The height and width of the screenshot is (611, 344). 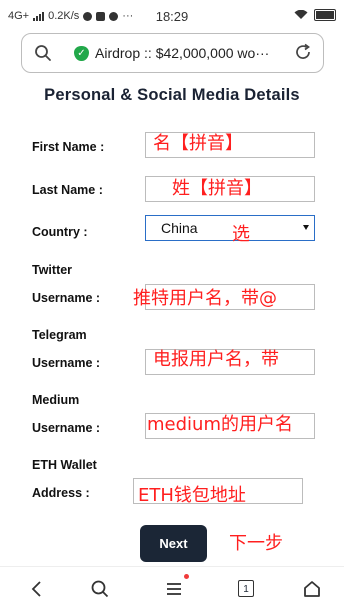 I want to click on medium-label: Medium, so click(x=56, y=400).